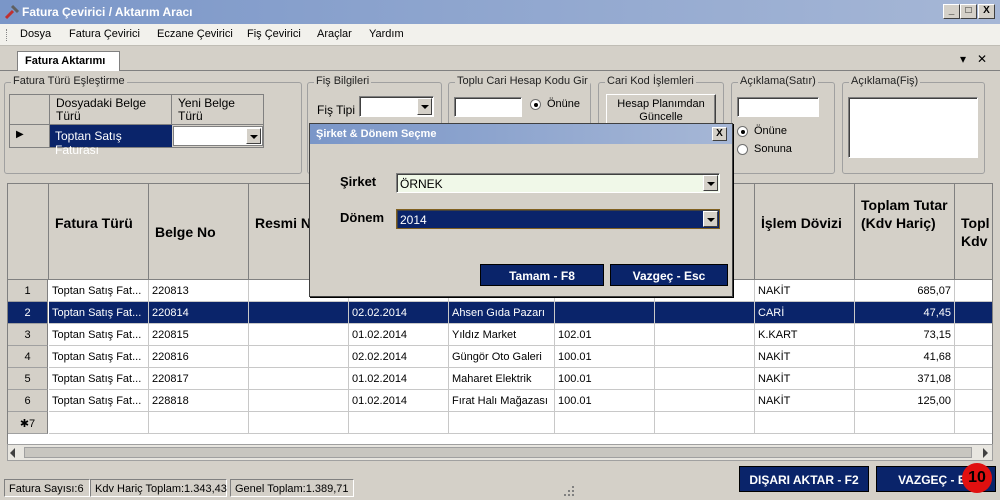  Describe the element at coordinates (502, 335) in the screenshot. I see `cell-cari: Yıldız Market` at that location.